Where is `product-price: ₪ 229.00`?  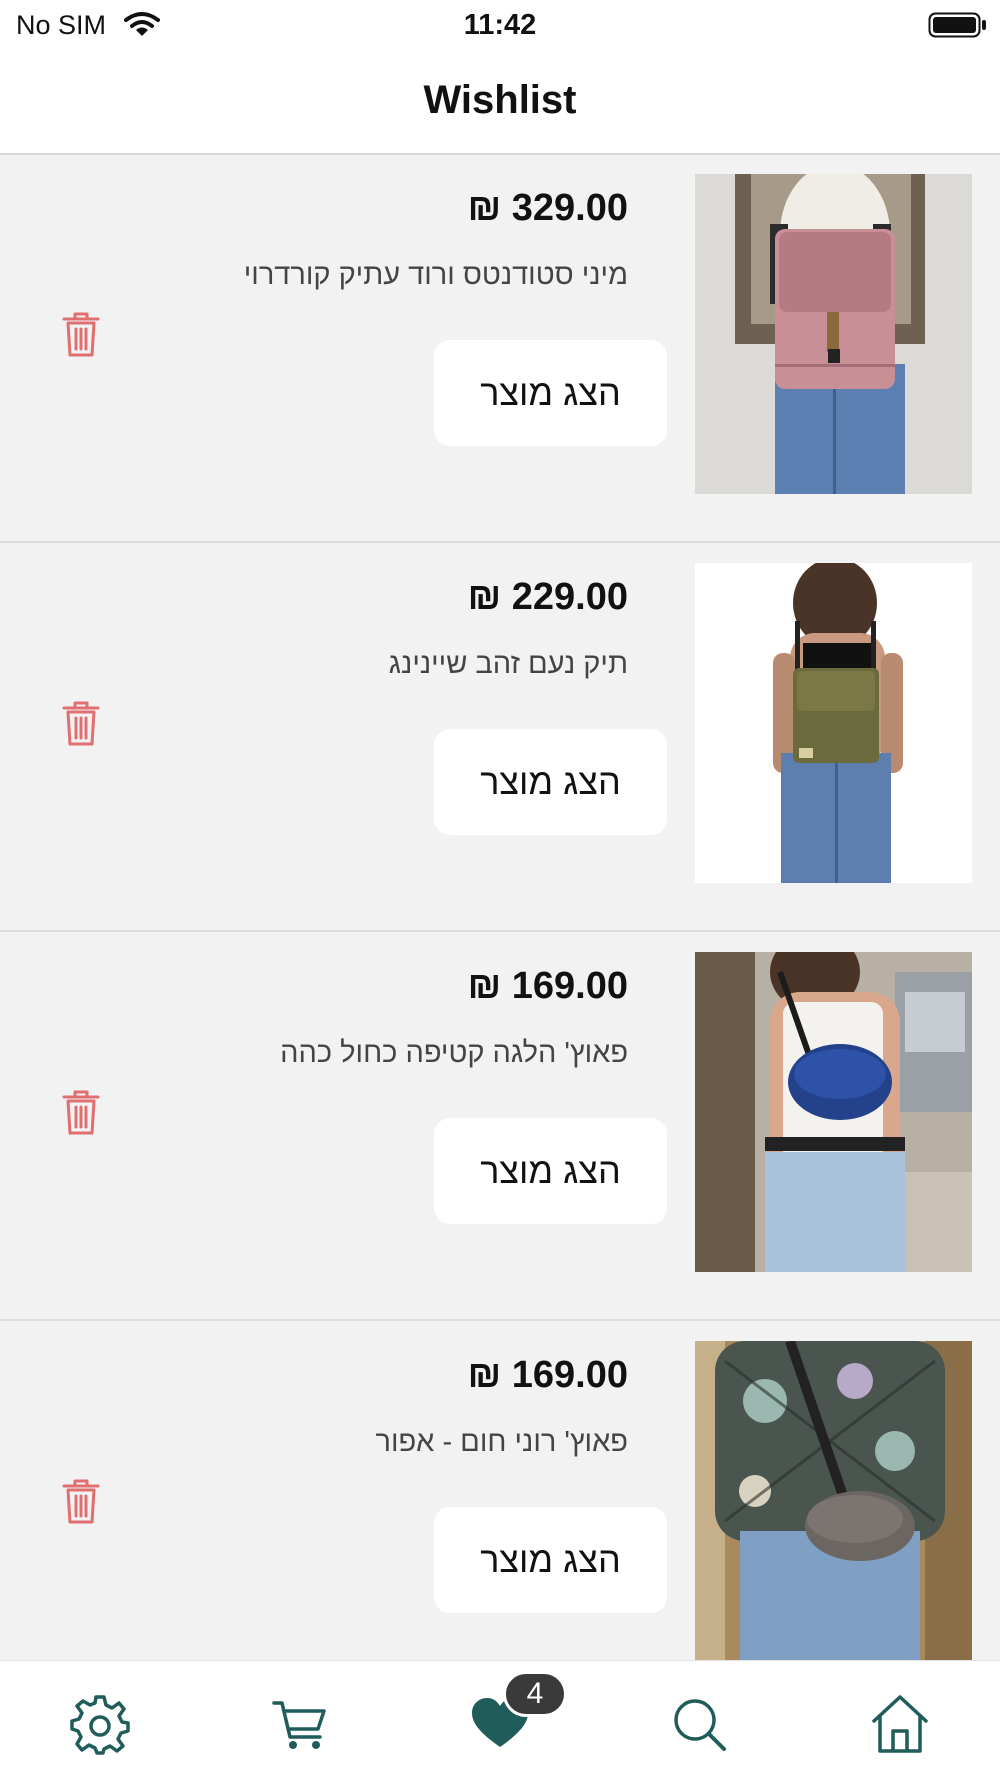
product-price: ₪ 229.00 is located at coordinates (547, 597).